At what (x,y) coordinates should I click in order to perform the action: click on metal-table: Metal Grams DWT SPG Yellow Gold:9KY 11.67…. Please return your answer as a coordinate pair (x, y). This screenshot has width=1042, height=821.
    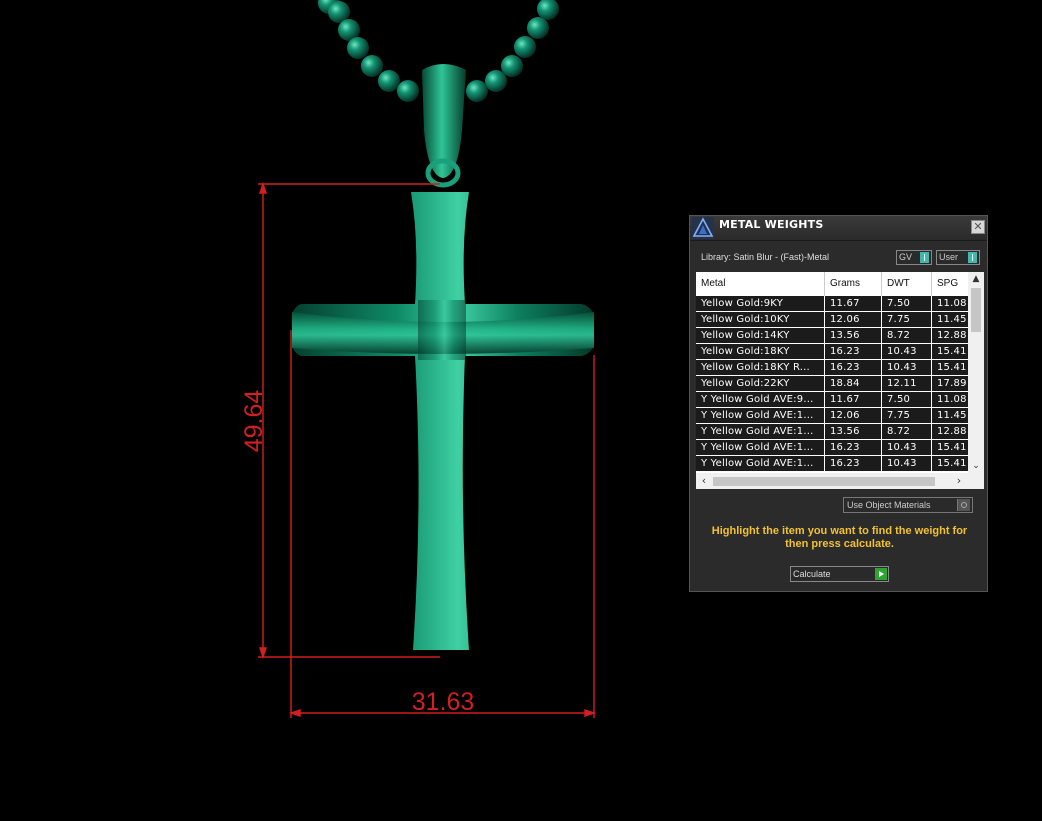
    Looking at the image, I should click on (840, 380).